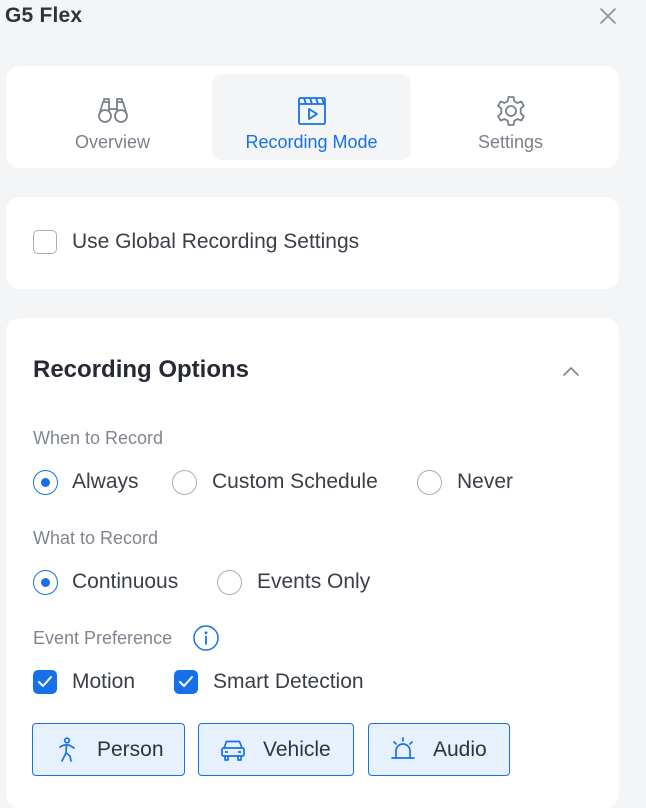 The height and width of the screenshot is (808, 646). I want to click on header: G5 Flex, so click(323, 20).